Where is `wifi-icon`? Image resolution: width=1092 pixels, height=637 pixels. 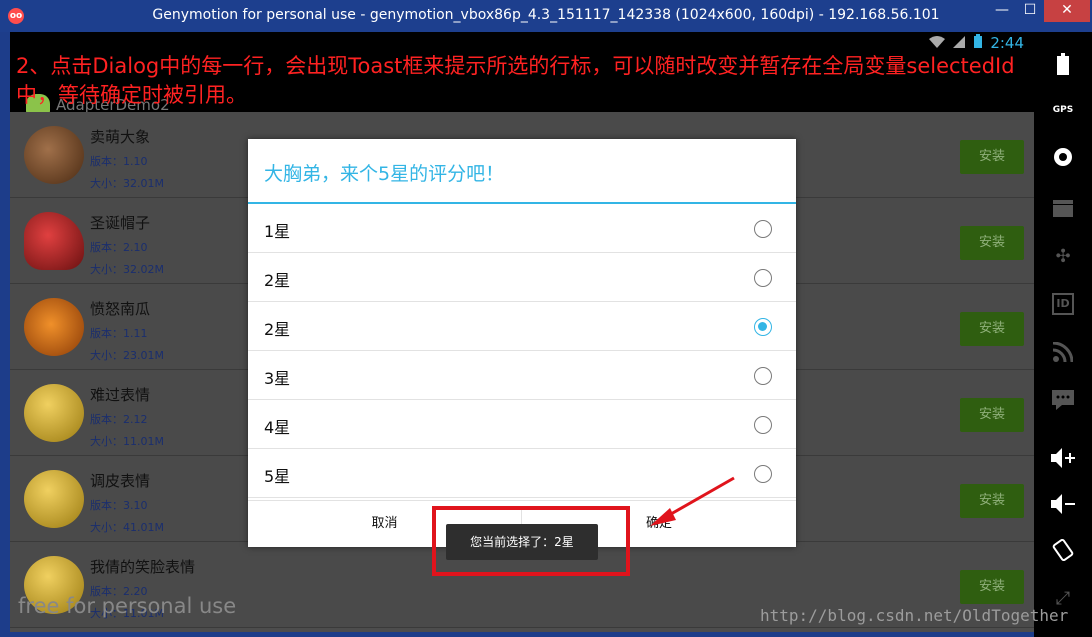
wifi-icon is located at coordinates (938, 44).